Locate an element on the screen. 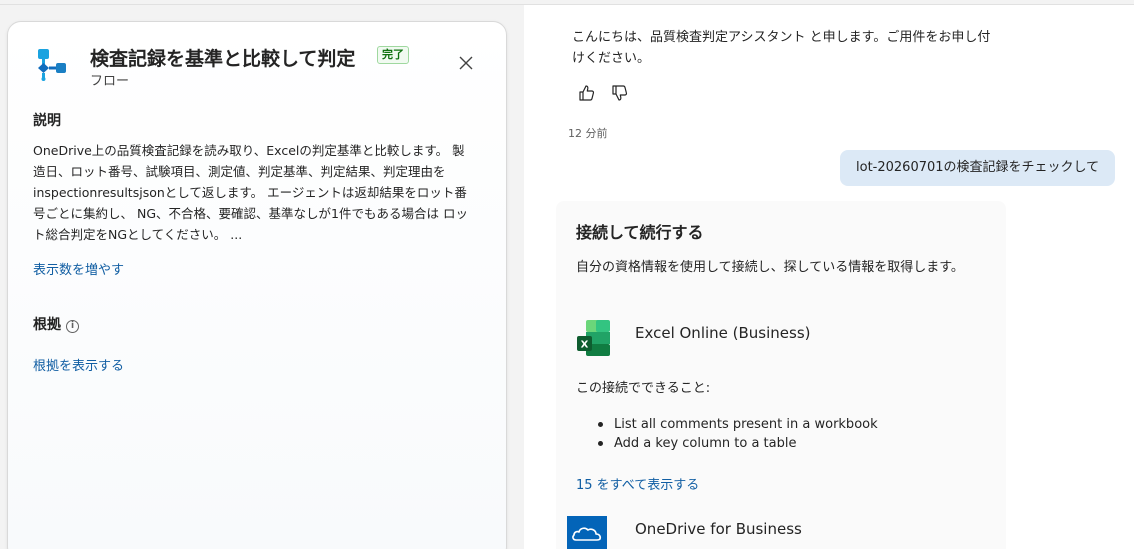 The height and width of the screenshot is (549, 1134). svg-text: X is located at coordinates (585, 345).